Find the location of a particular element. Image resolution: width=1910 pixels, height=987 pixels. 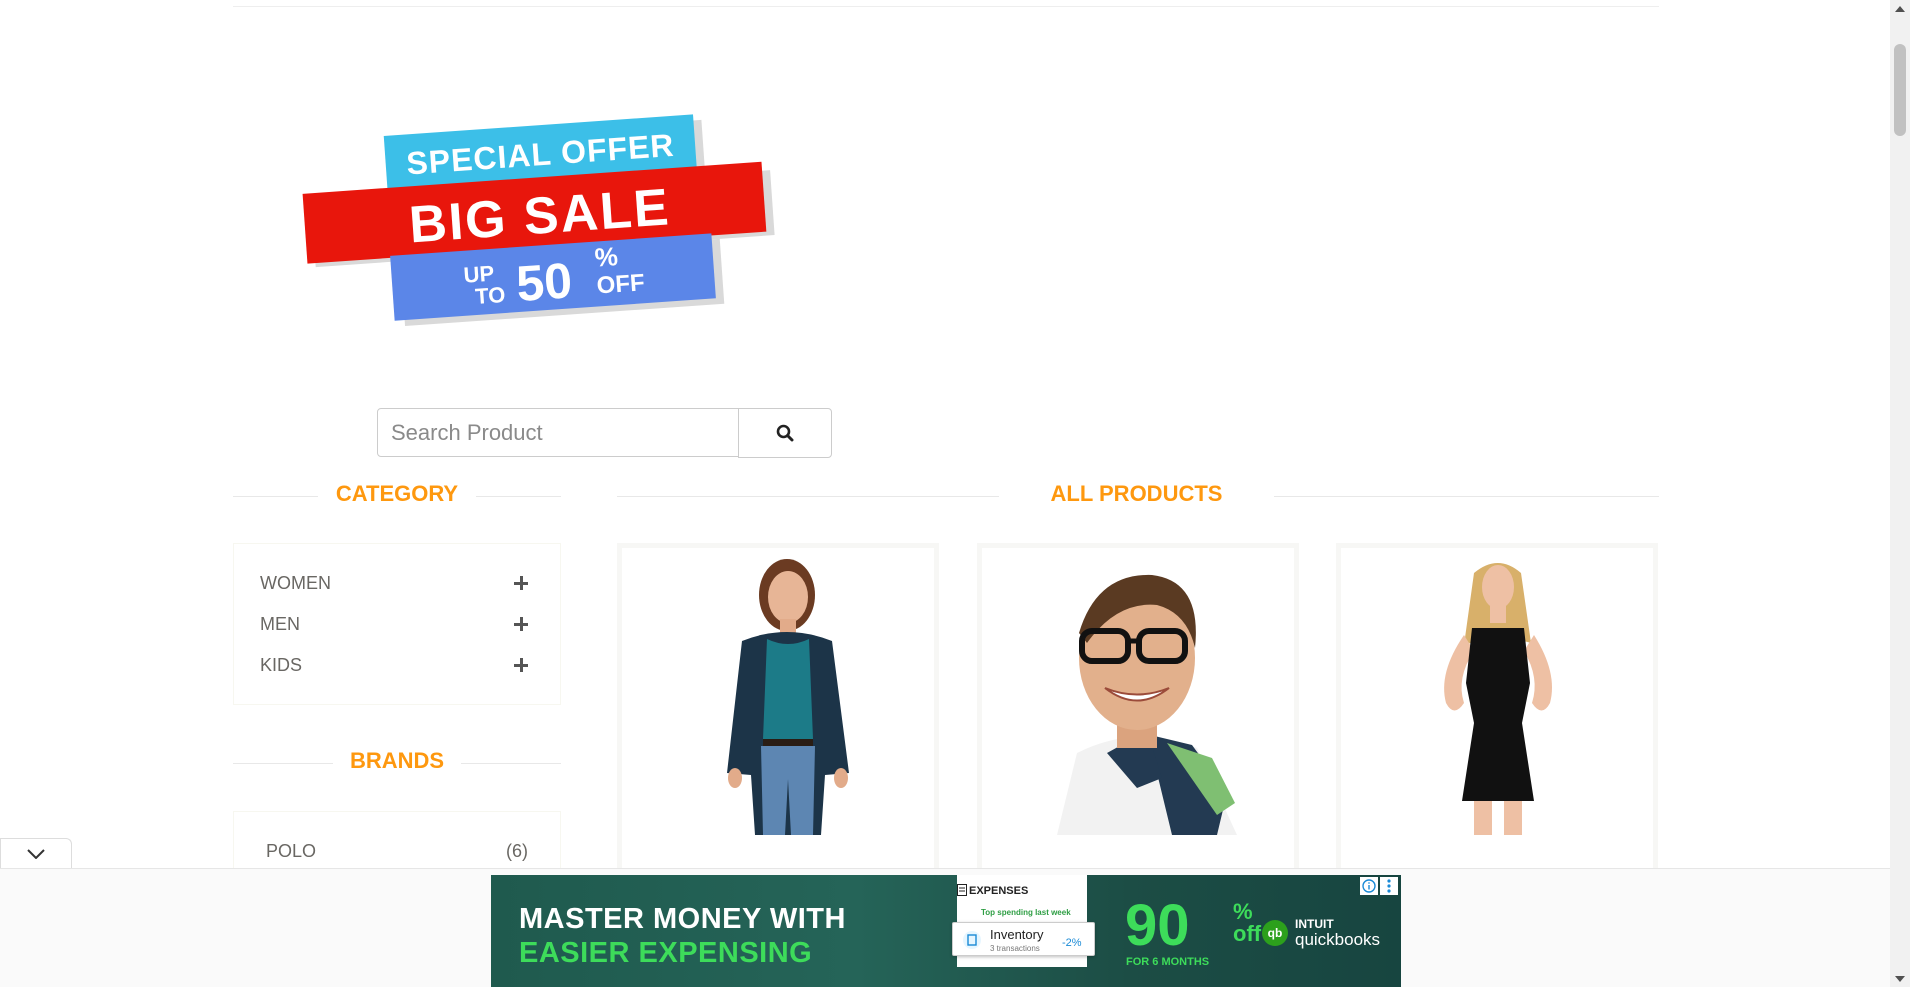

category-item-kids: KIDS is located at coordinates (281, 665).